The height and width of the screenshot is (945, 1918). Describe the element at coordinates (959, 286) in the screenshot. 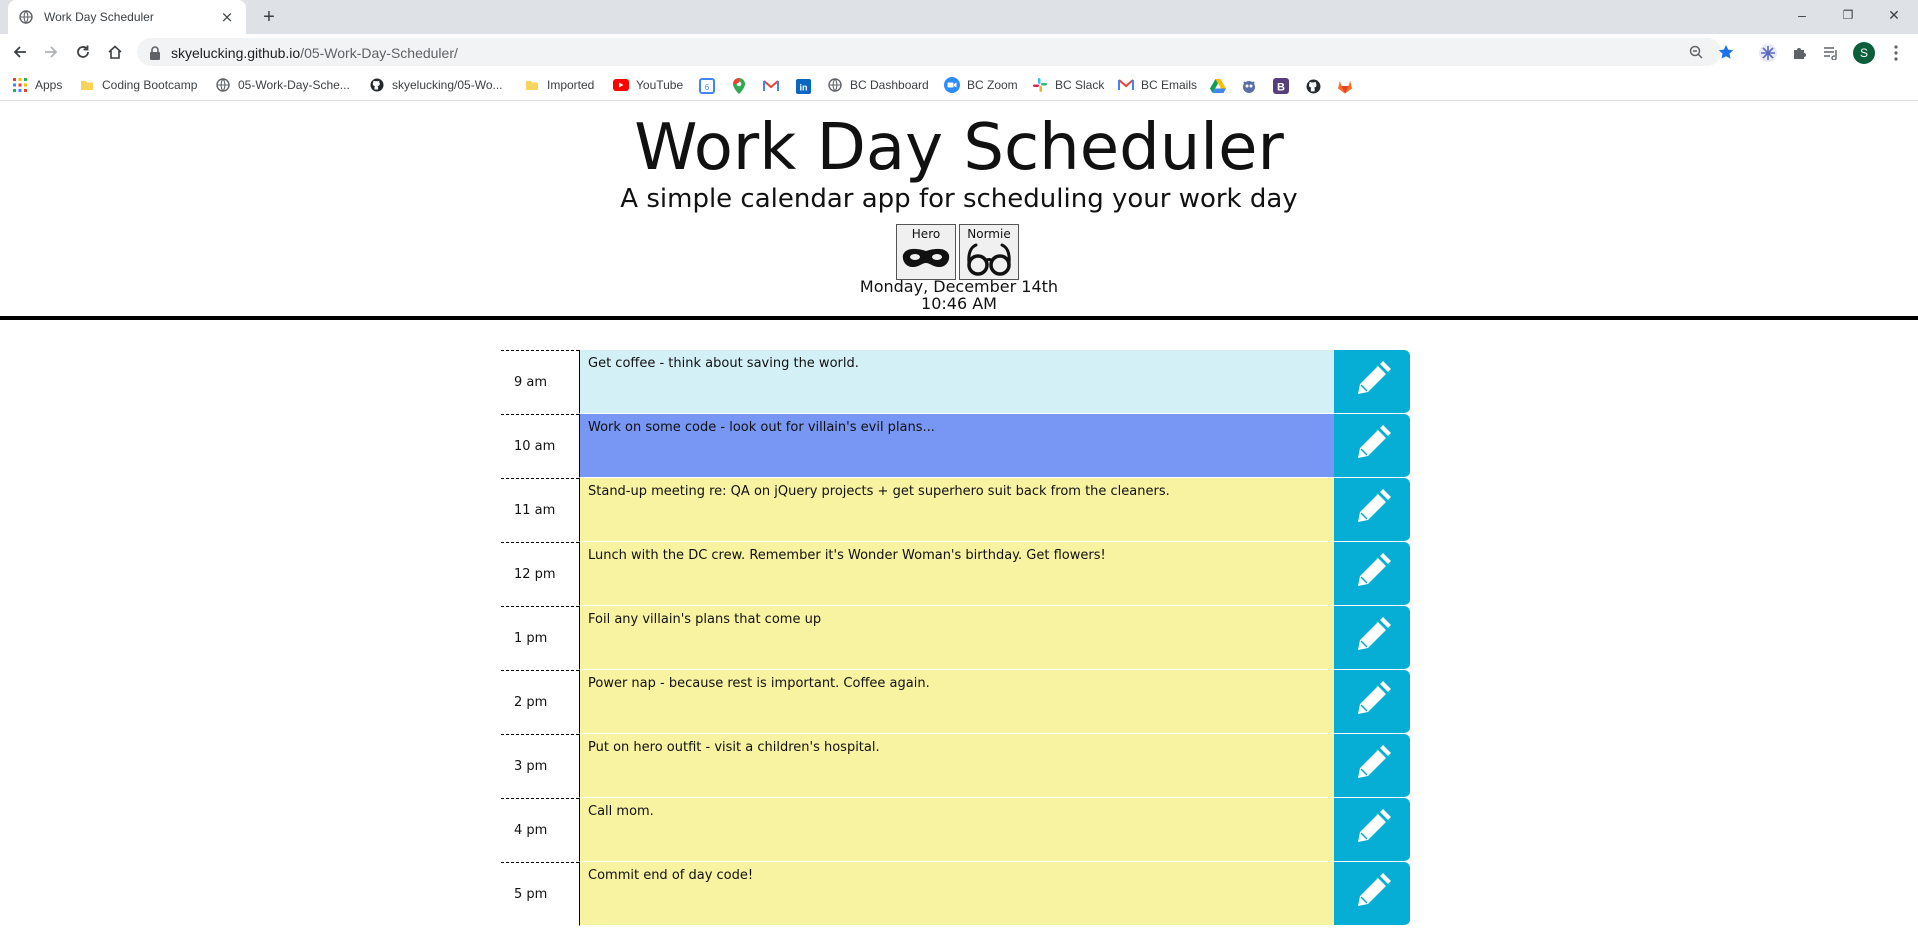

I see `current-date: Monday, December 14th` at that location.